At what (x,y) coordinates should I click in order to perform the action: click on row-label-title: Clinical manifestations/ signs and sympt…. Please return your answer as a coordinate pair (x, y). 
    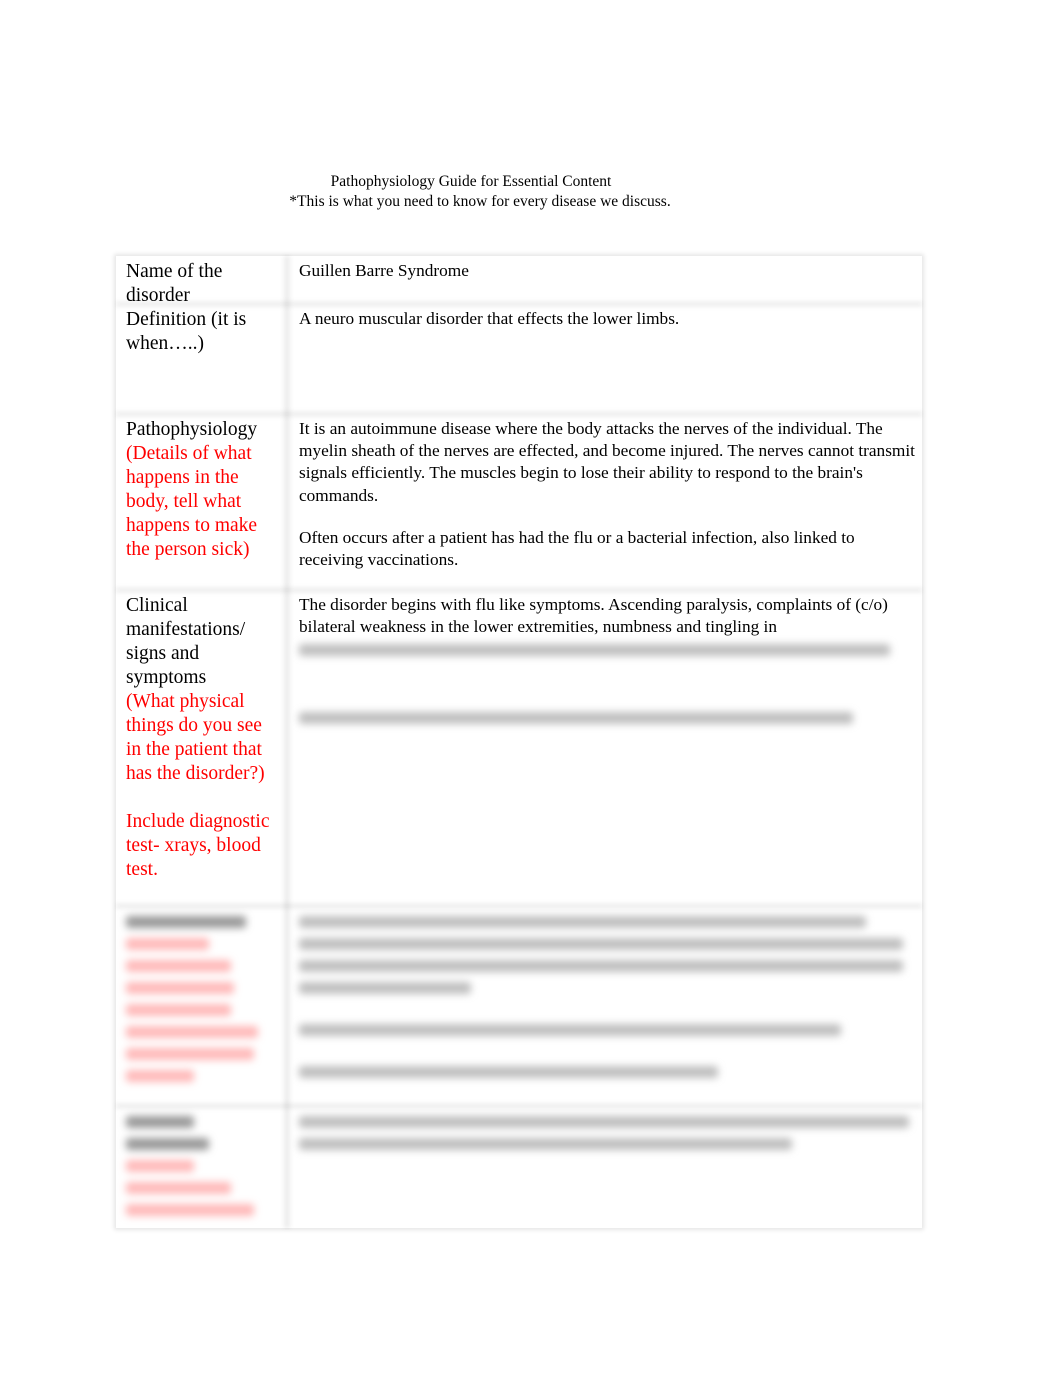
    Looking at the image, I should click on (186, 641).